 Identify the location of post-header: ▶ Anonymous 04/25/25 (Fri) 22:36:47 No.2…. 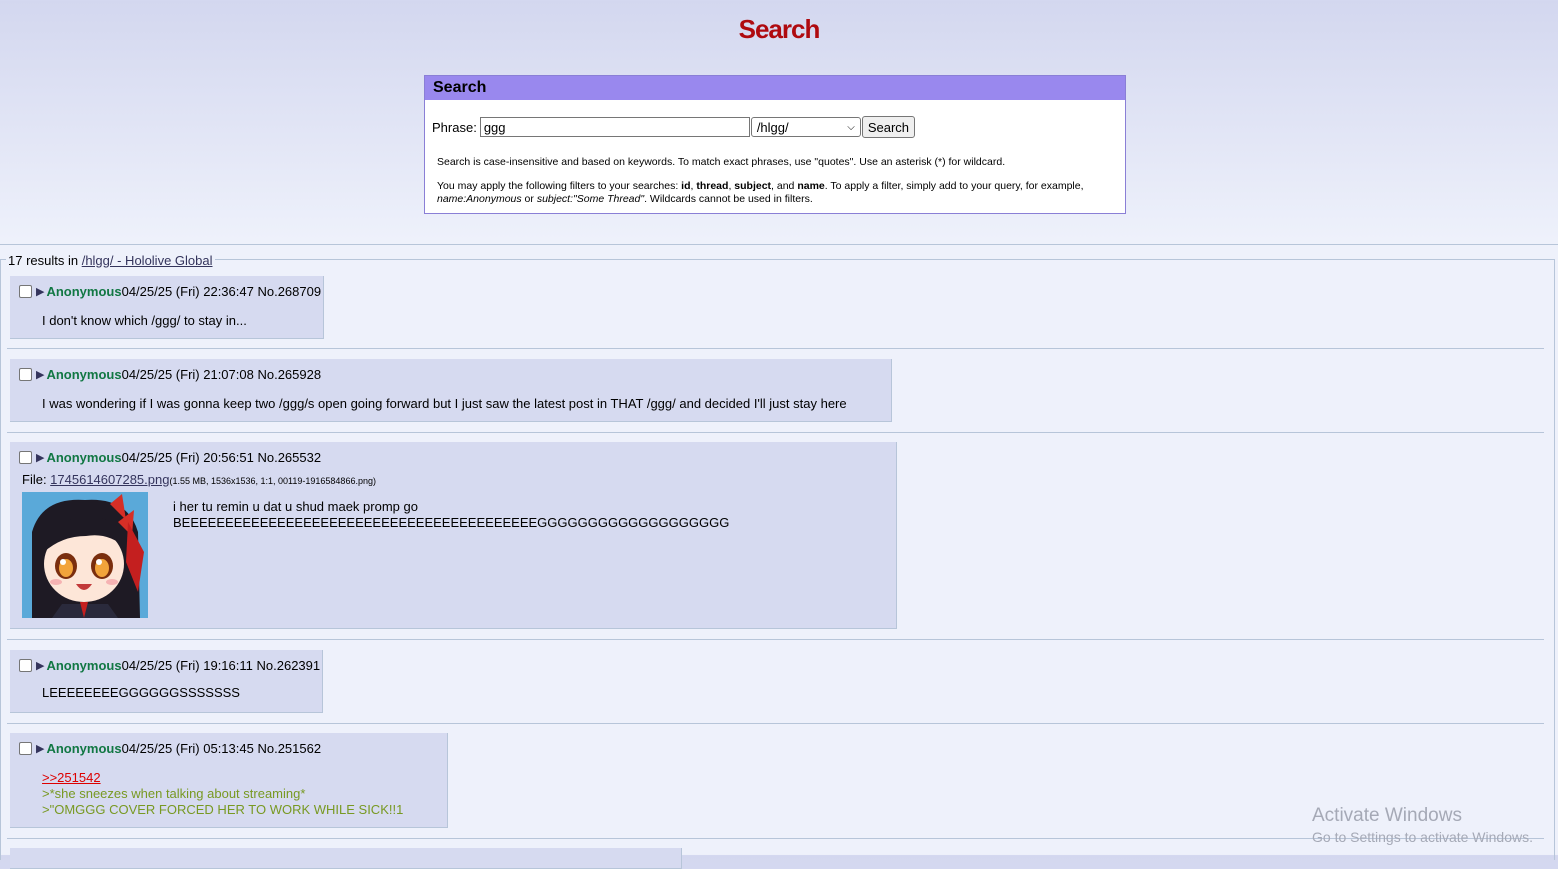
(170, 291).